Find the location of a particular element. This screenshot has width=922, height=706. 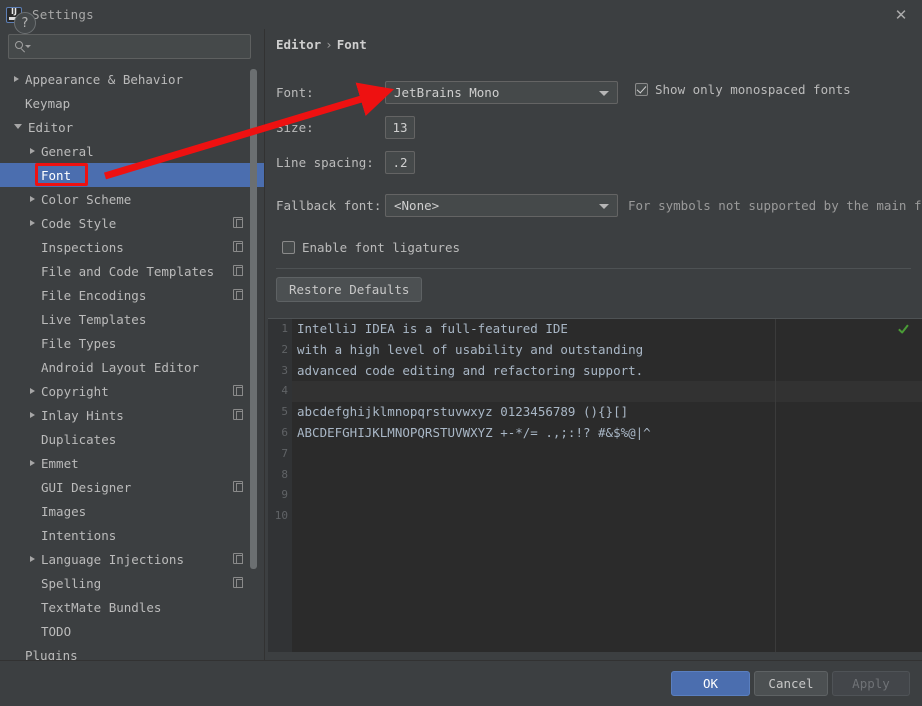

ligatures-checkbox-row: Enable font ligatures is located at coordinates (371, 247).